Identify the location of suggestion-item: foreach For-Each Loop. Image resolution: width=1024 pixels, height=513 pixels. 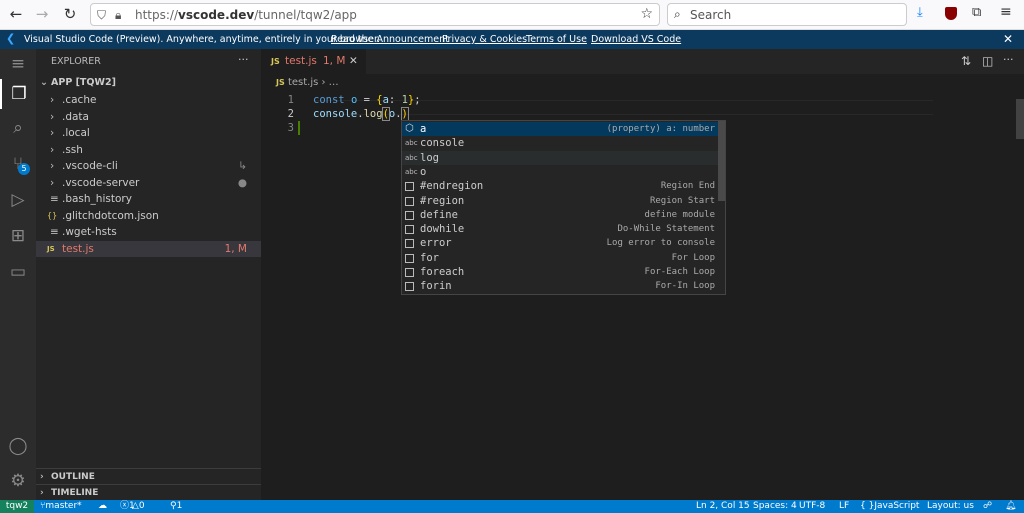
(560, 272).